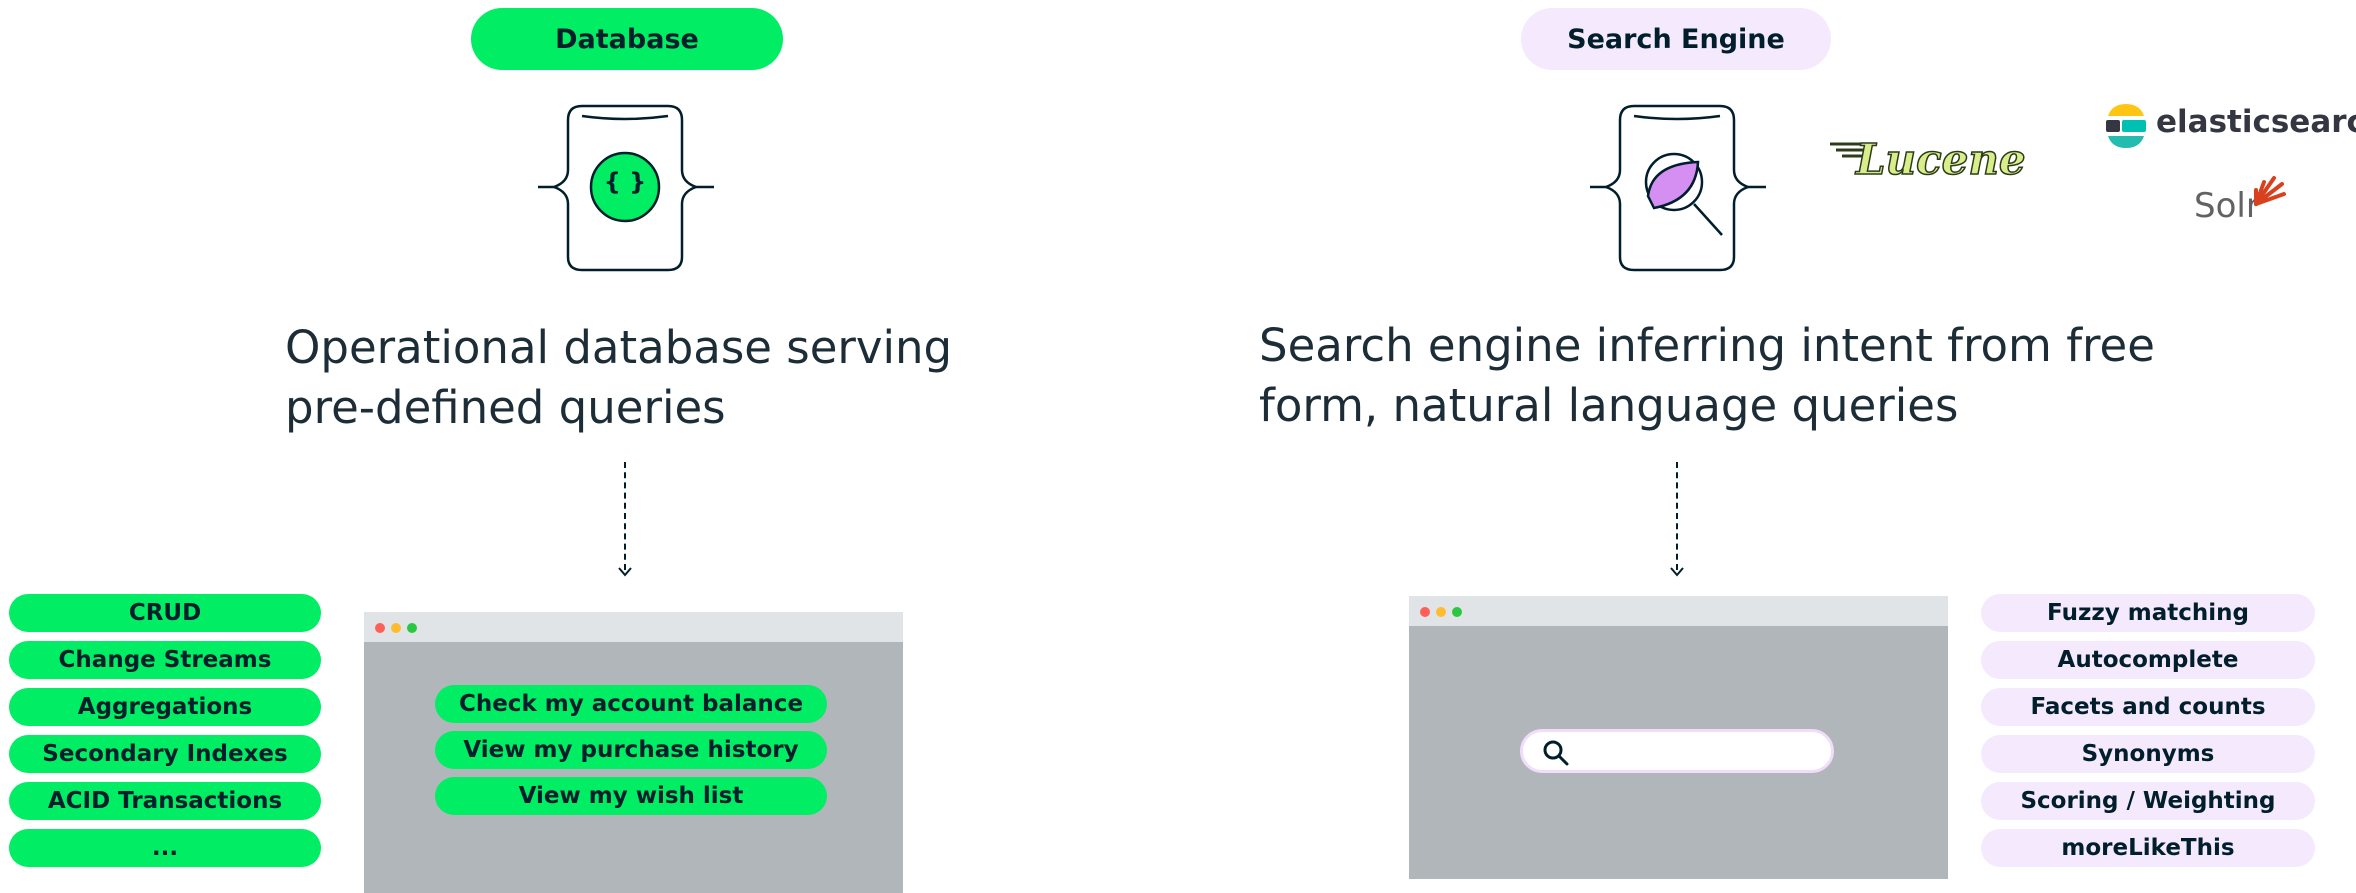  Describe the element at coordinates (1677, 751) in the screenshot. I see `search-input` at that location.